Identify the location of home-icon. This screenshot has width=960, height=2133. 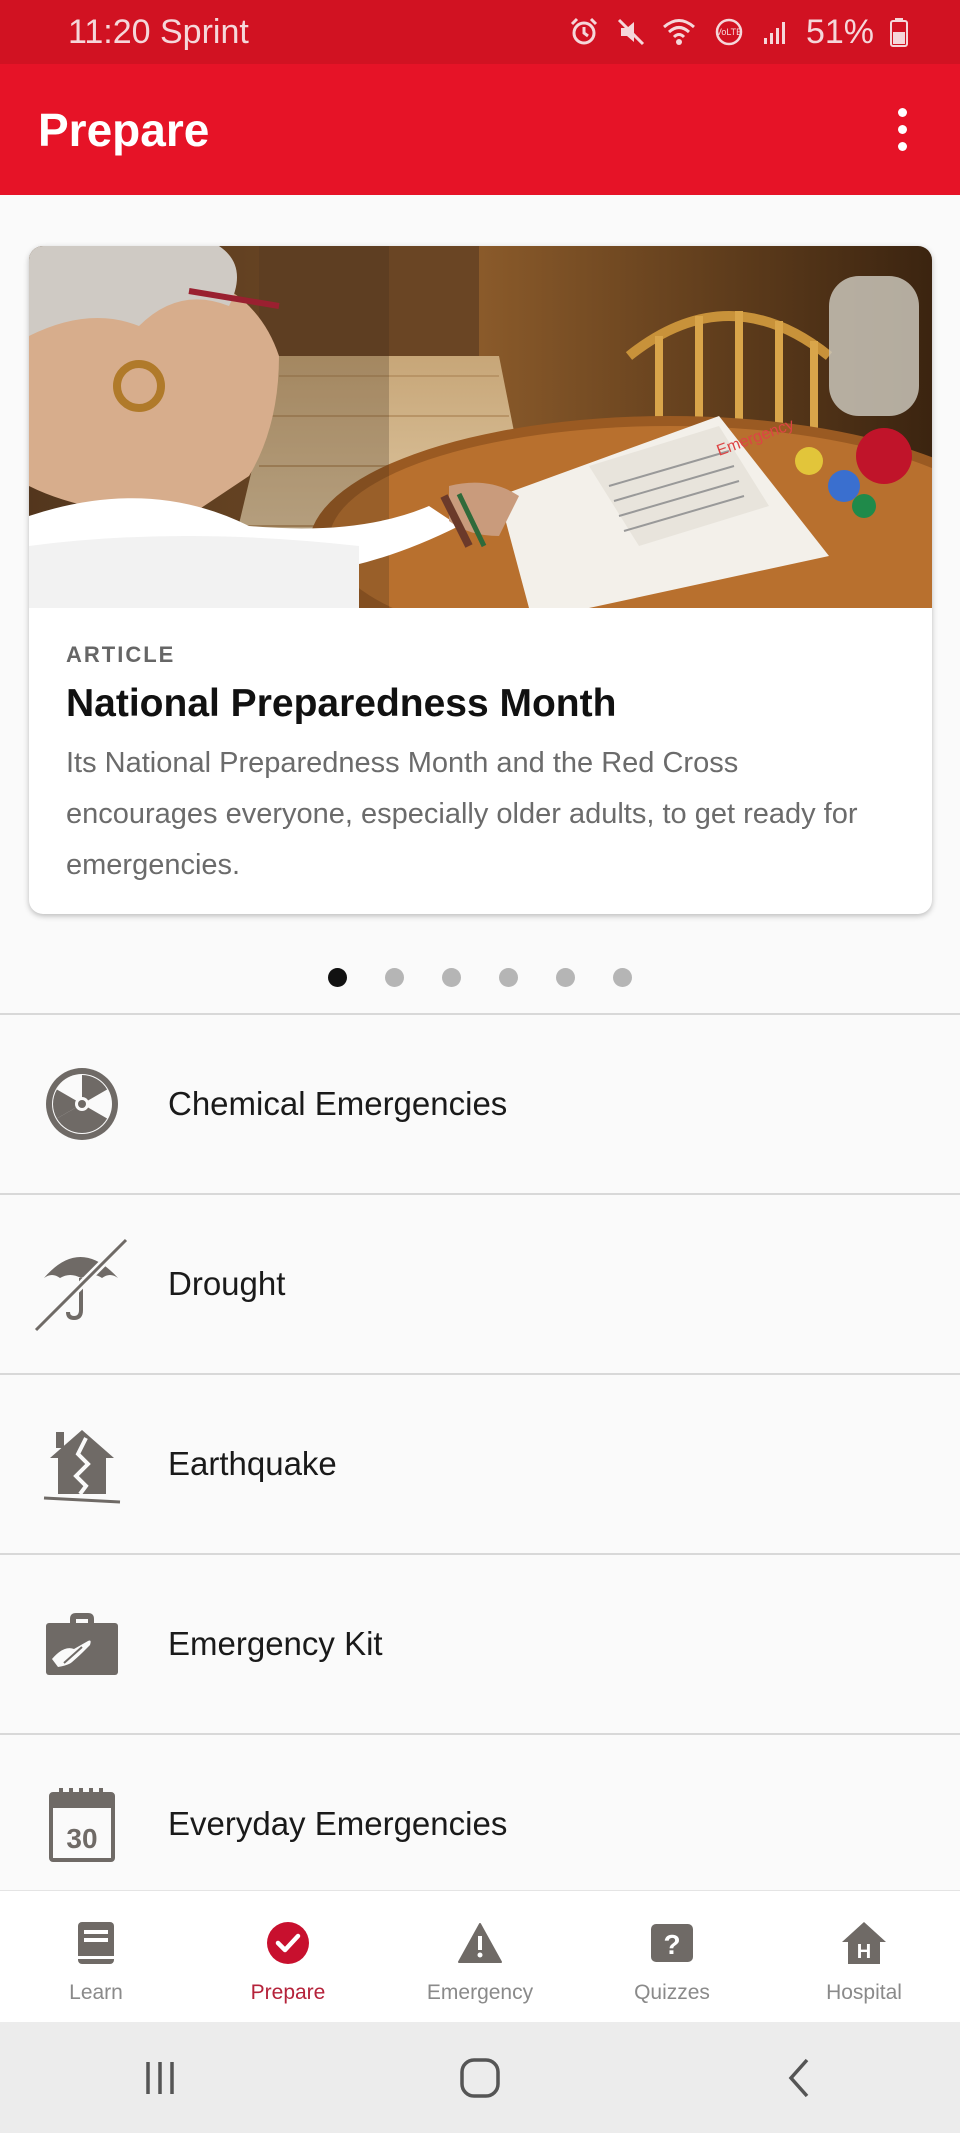
(480, 2078).